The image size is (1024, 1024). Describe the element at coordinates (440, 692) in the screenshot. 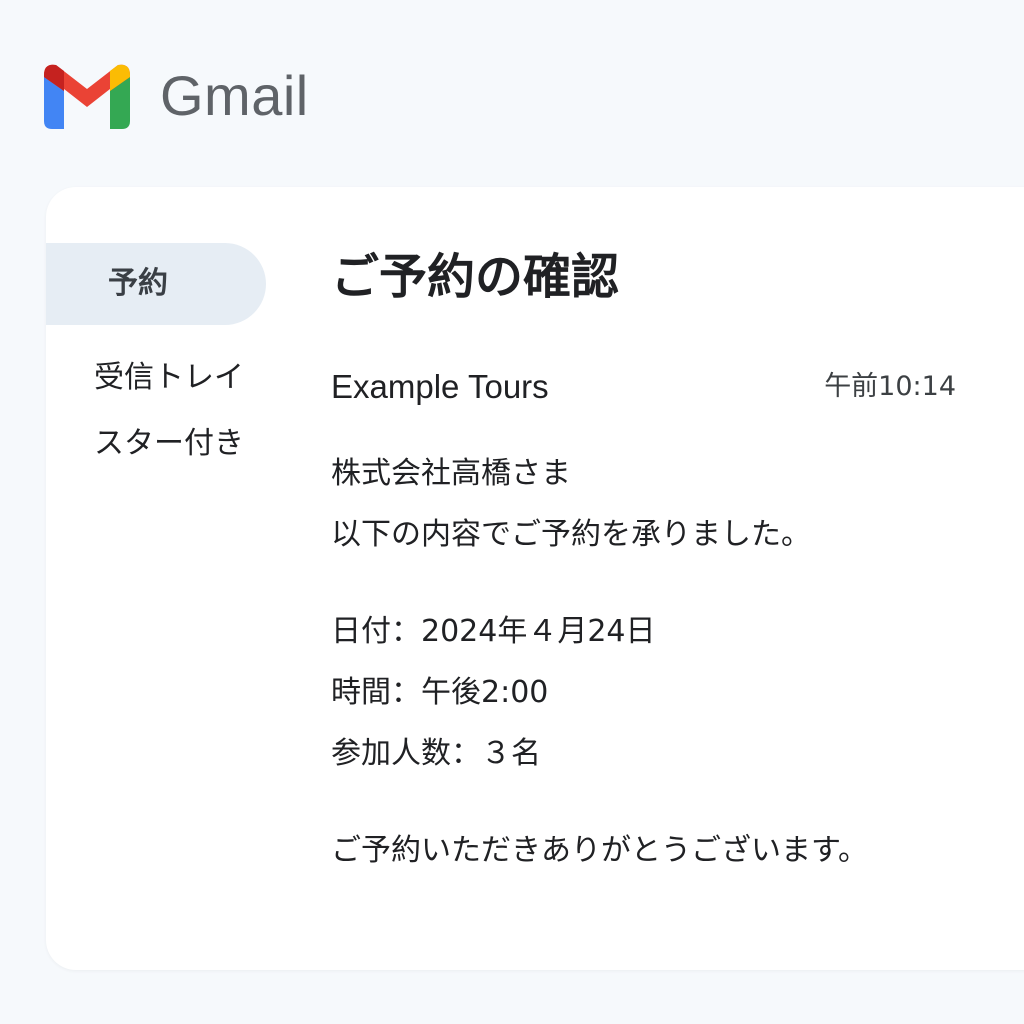

I see `reservation-time: 時間：午後2:00` at that location.